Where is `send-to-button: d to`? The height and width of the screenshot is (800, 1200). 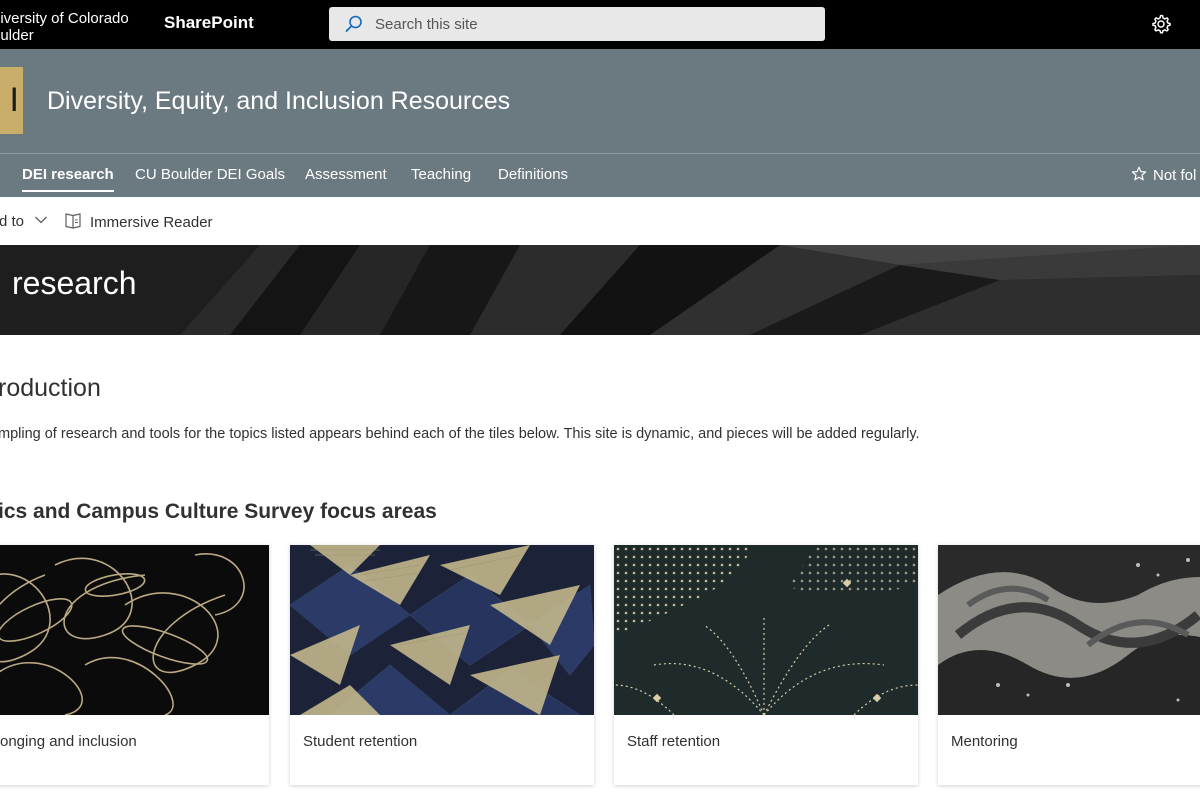 send-to-button: d to is located at coordinates (12, 221).